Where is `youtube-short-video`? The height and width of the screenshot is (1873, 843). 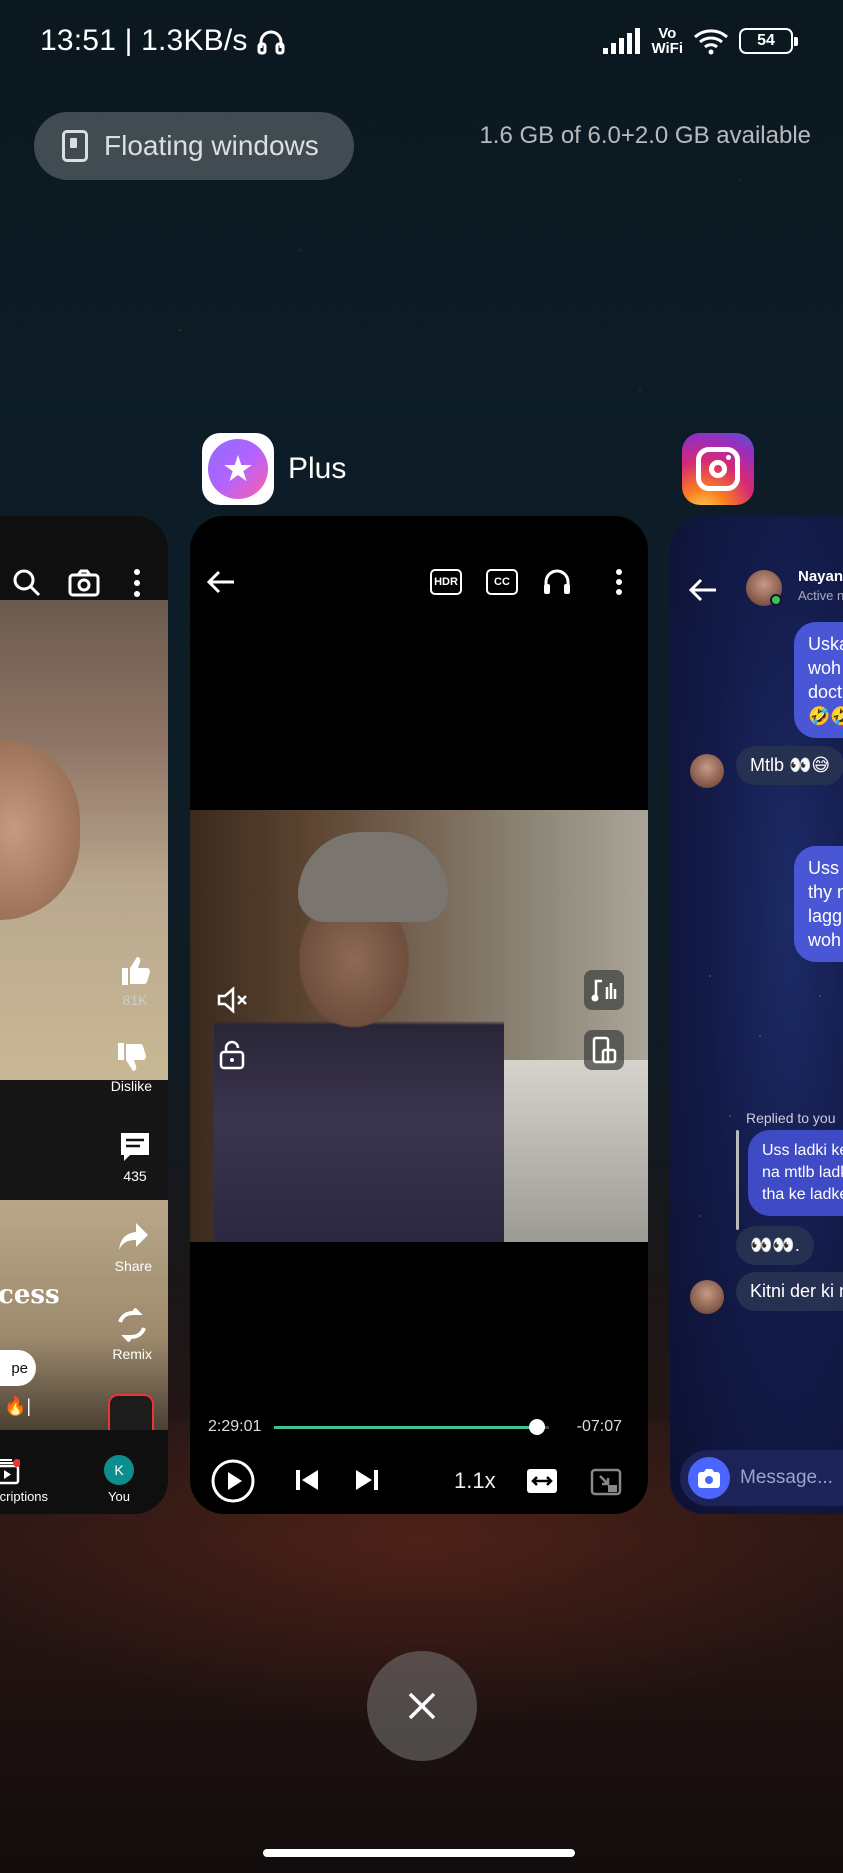
youtube-short-video is located at coordinates (84, 840).